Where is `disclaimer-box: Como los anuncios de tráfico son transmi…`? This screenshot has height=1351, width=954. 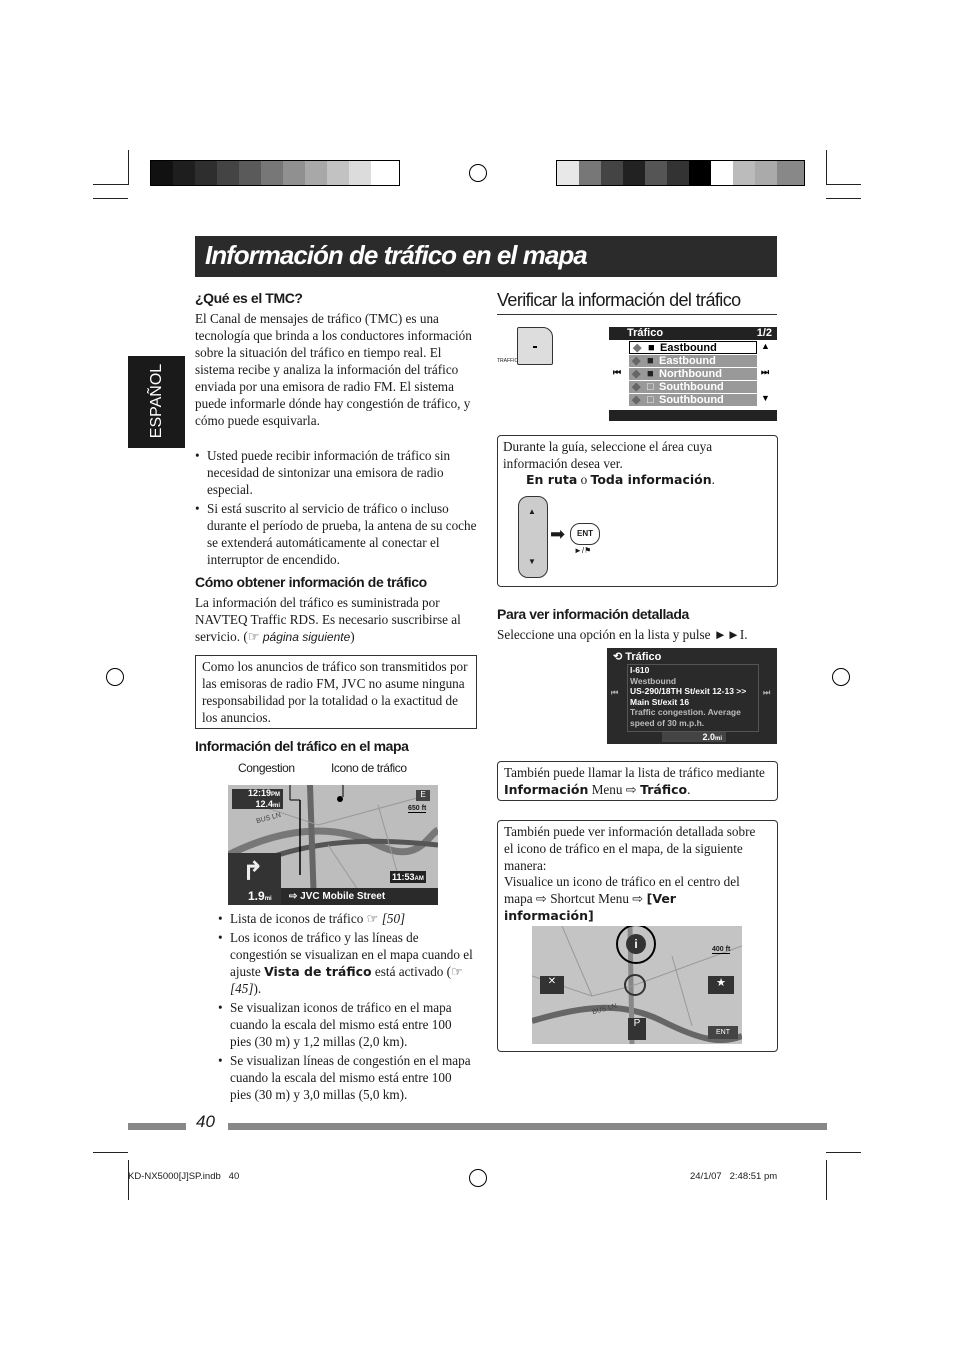
disclaimer-box: Como los anuncios de tráfico son transmi… is located at coordinates (336, 692).